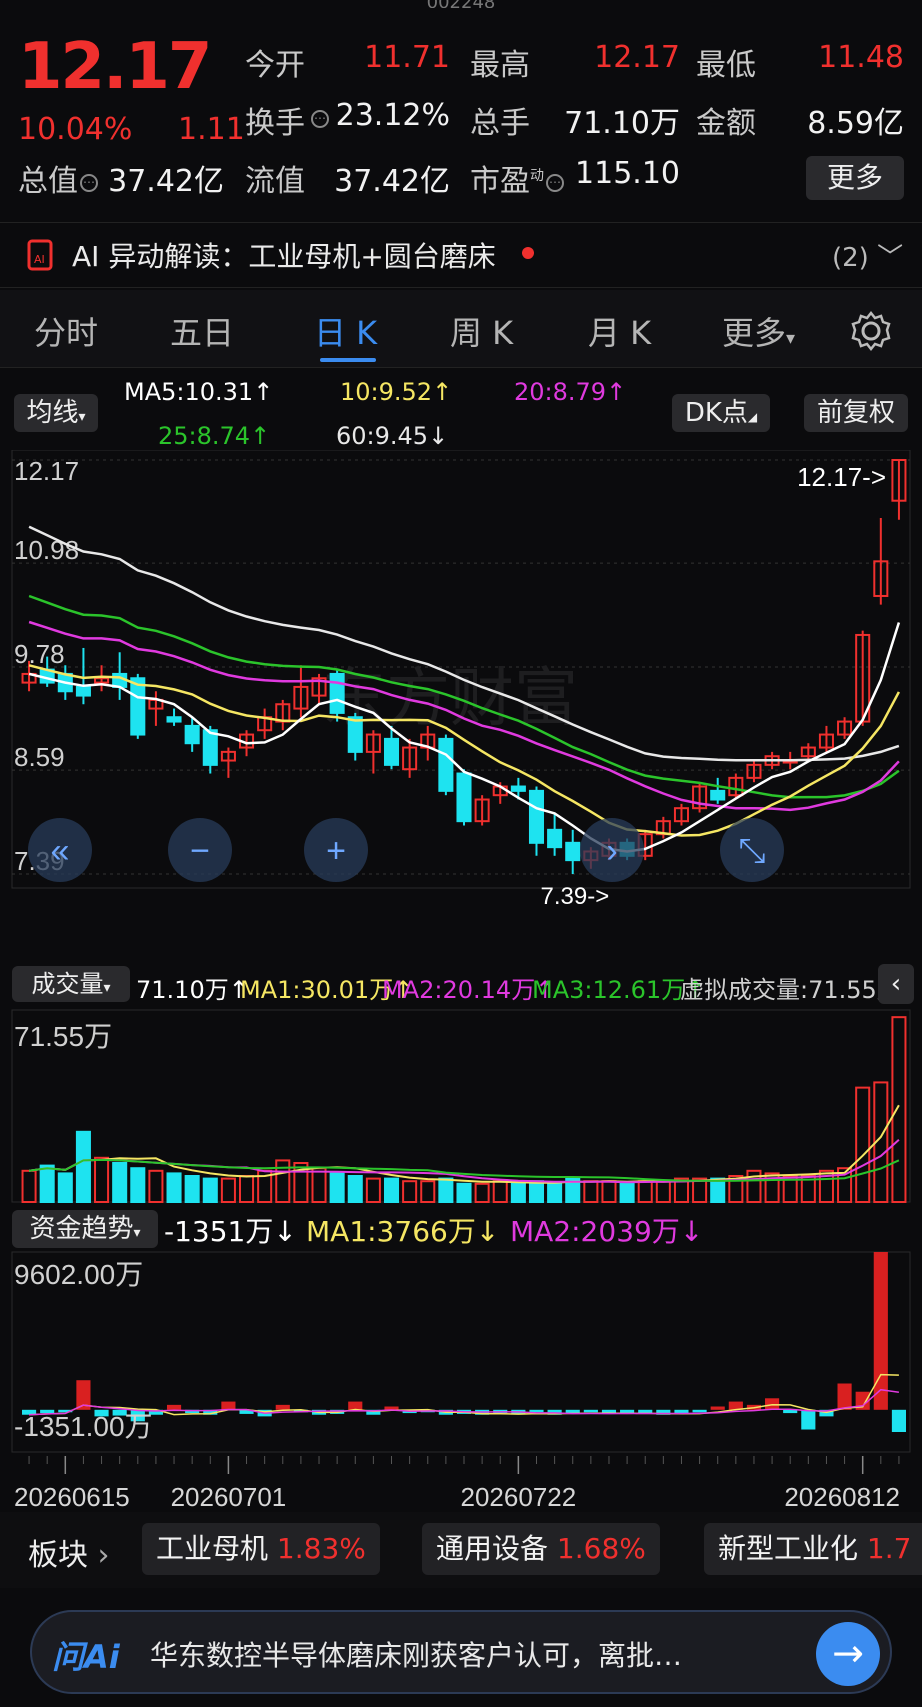 The width and height of the screenshot is (922, 1707). Describe the element at coordinates (85, 1229) in the screenshot. I see `fund-trend-dropdown: 资金趋势▾` at that location.